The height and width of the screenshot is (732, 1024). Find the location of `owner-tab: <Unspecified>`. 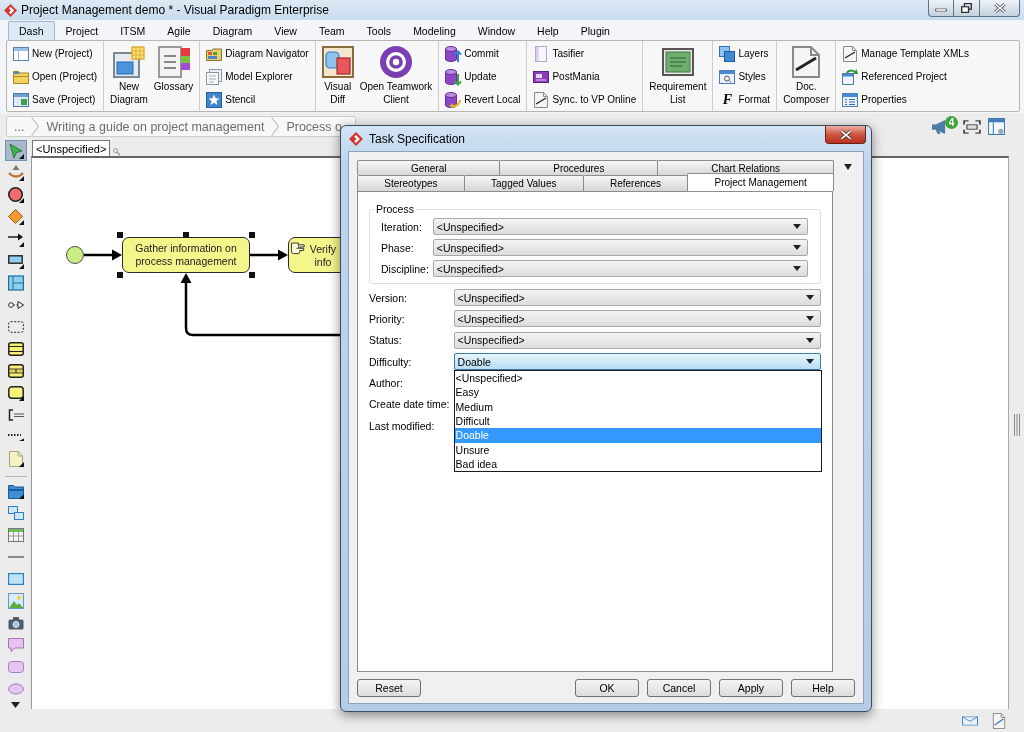

owner-tab: <Unspecified> is located at coordinates (71, 148).